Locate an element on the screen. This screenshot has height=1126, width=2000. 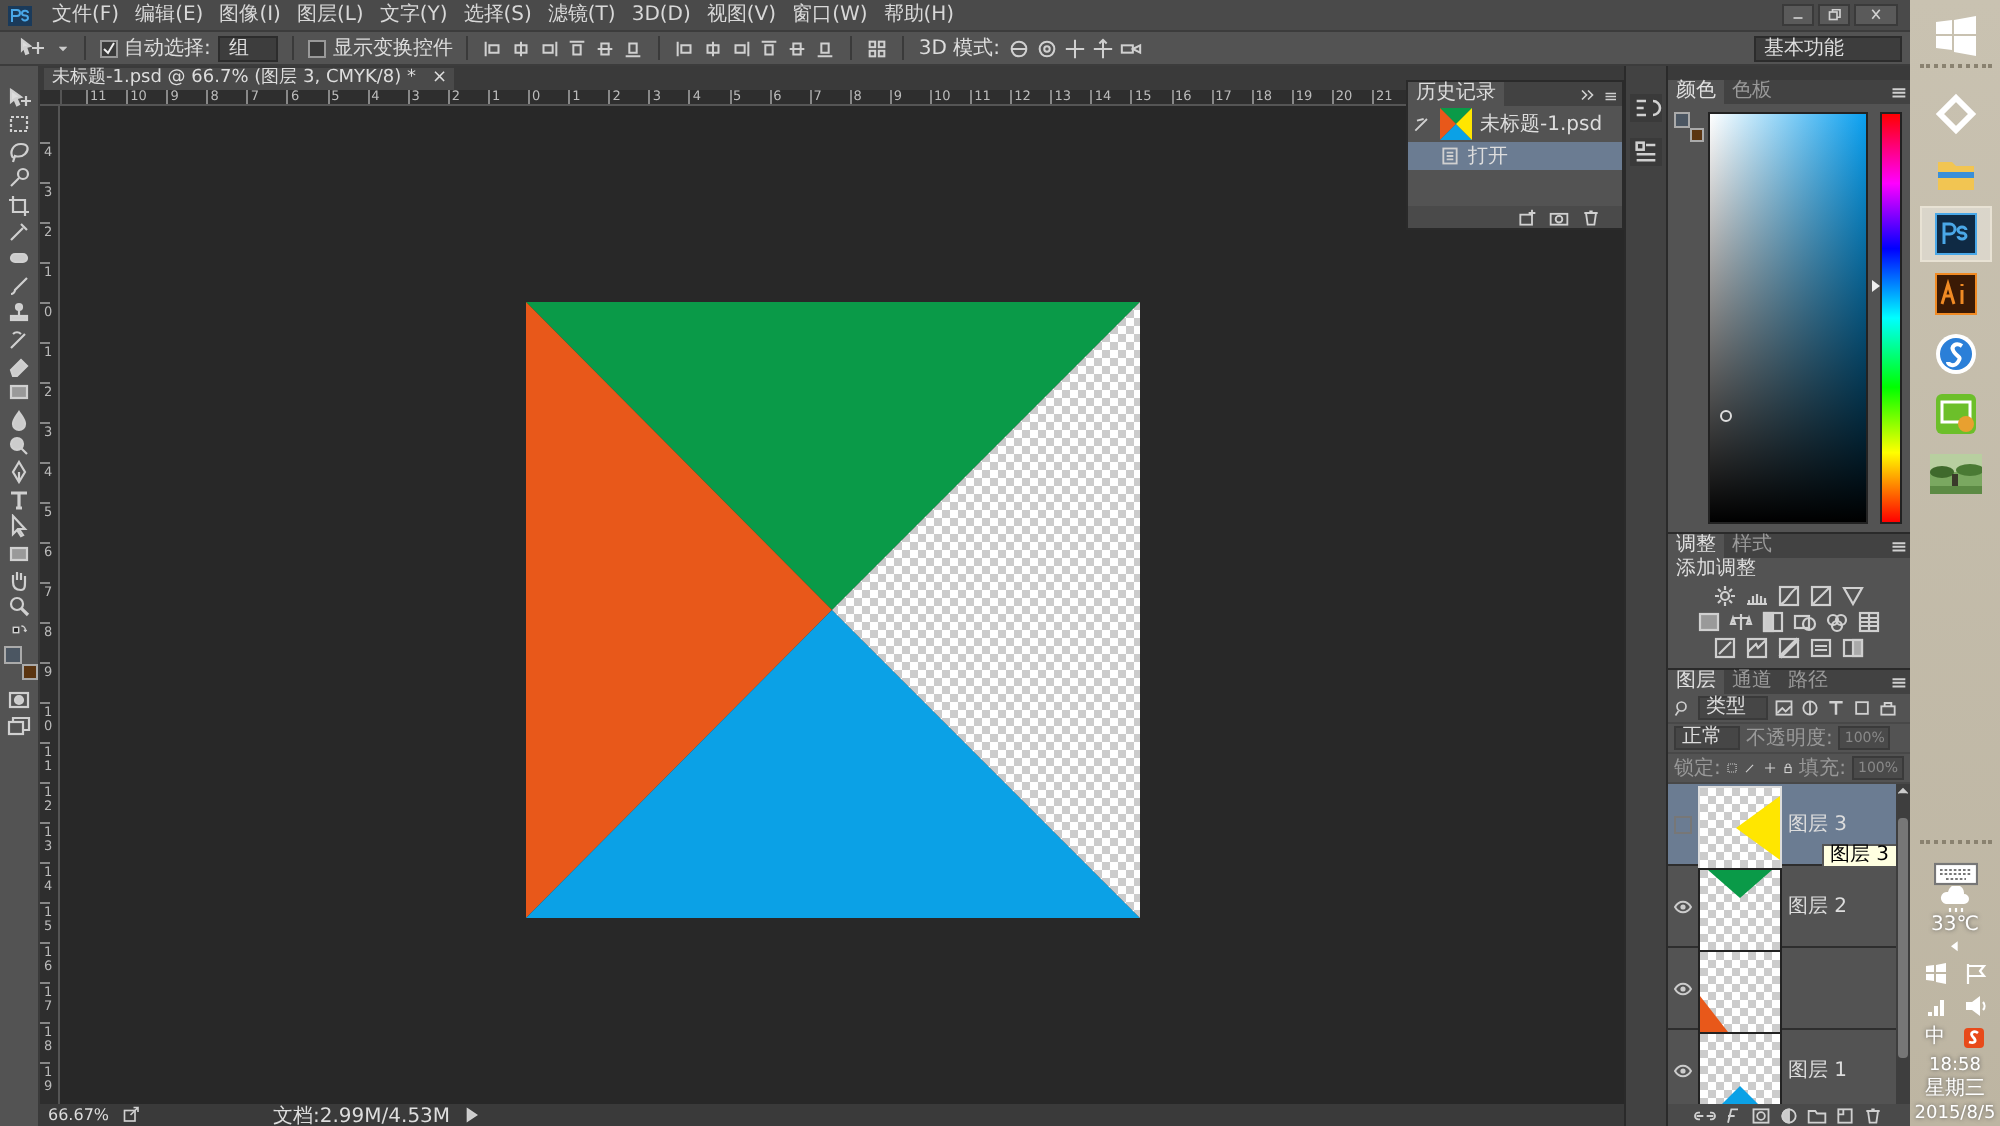
hue-slider-thumb is located at coordinates (1876, 285).